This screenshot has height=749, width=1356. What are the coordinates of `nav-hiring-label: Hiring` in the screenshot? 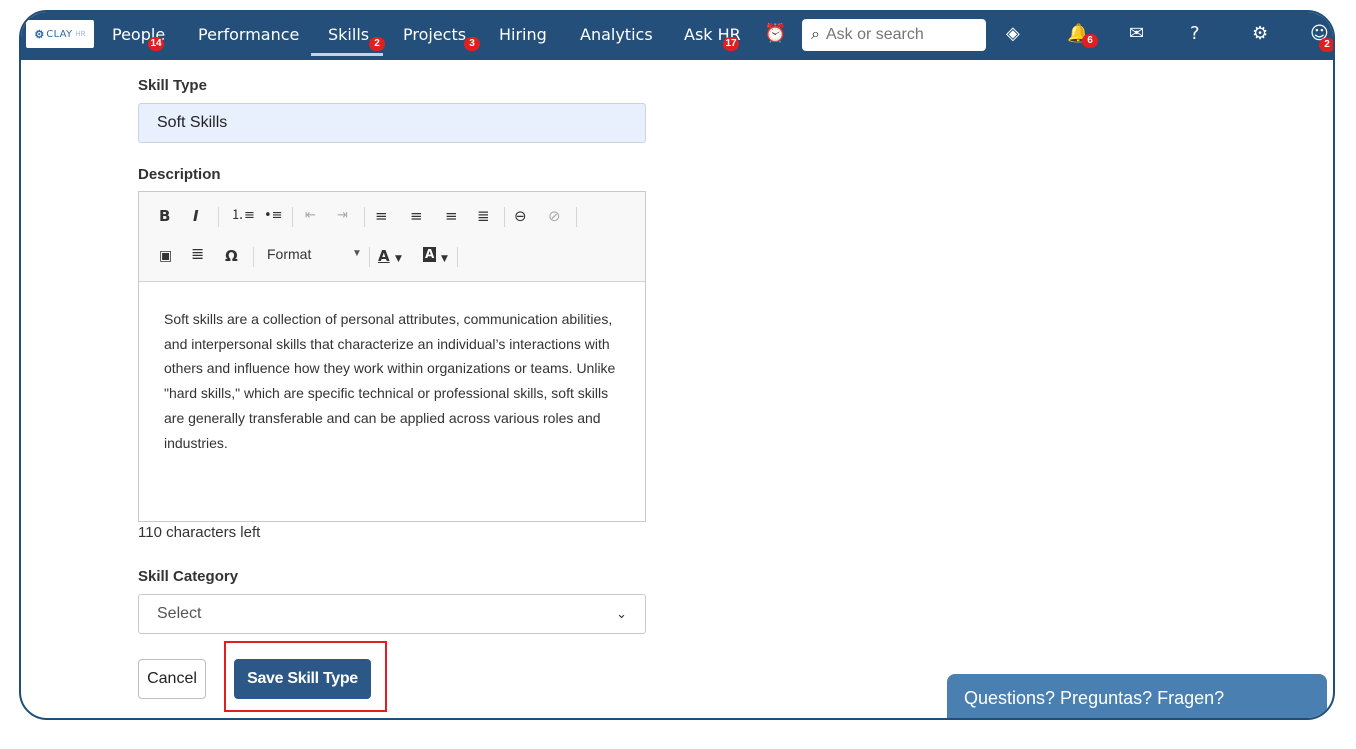 It's located at (523, 34).